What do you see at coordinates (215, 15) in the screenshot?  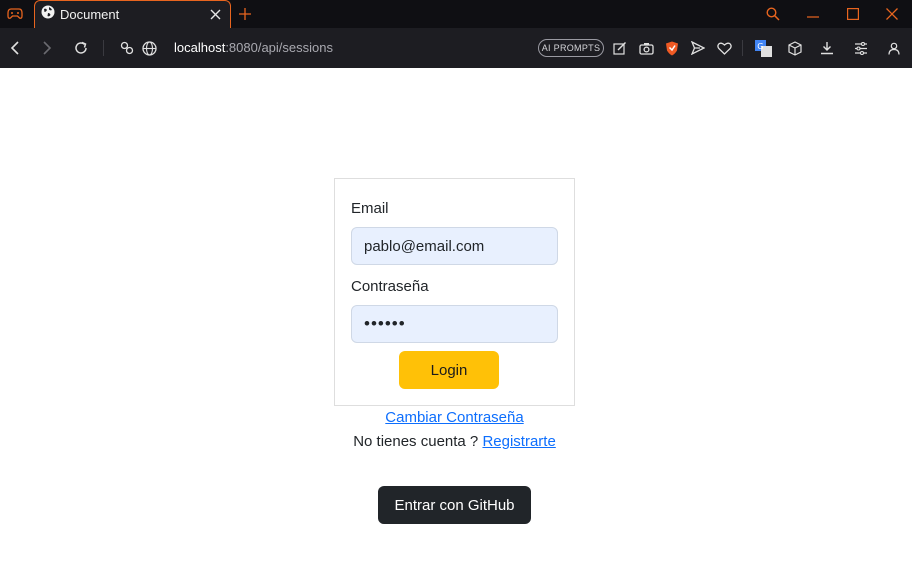 I see `close-tab-icon` at bounding box center [215, 15].